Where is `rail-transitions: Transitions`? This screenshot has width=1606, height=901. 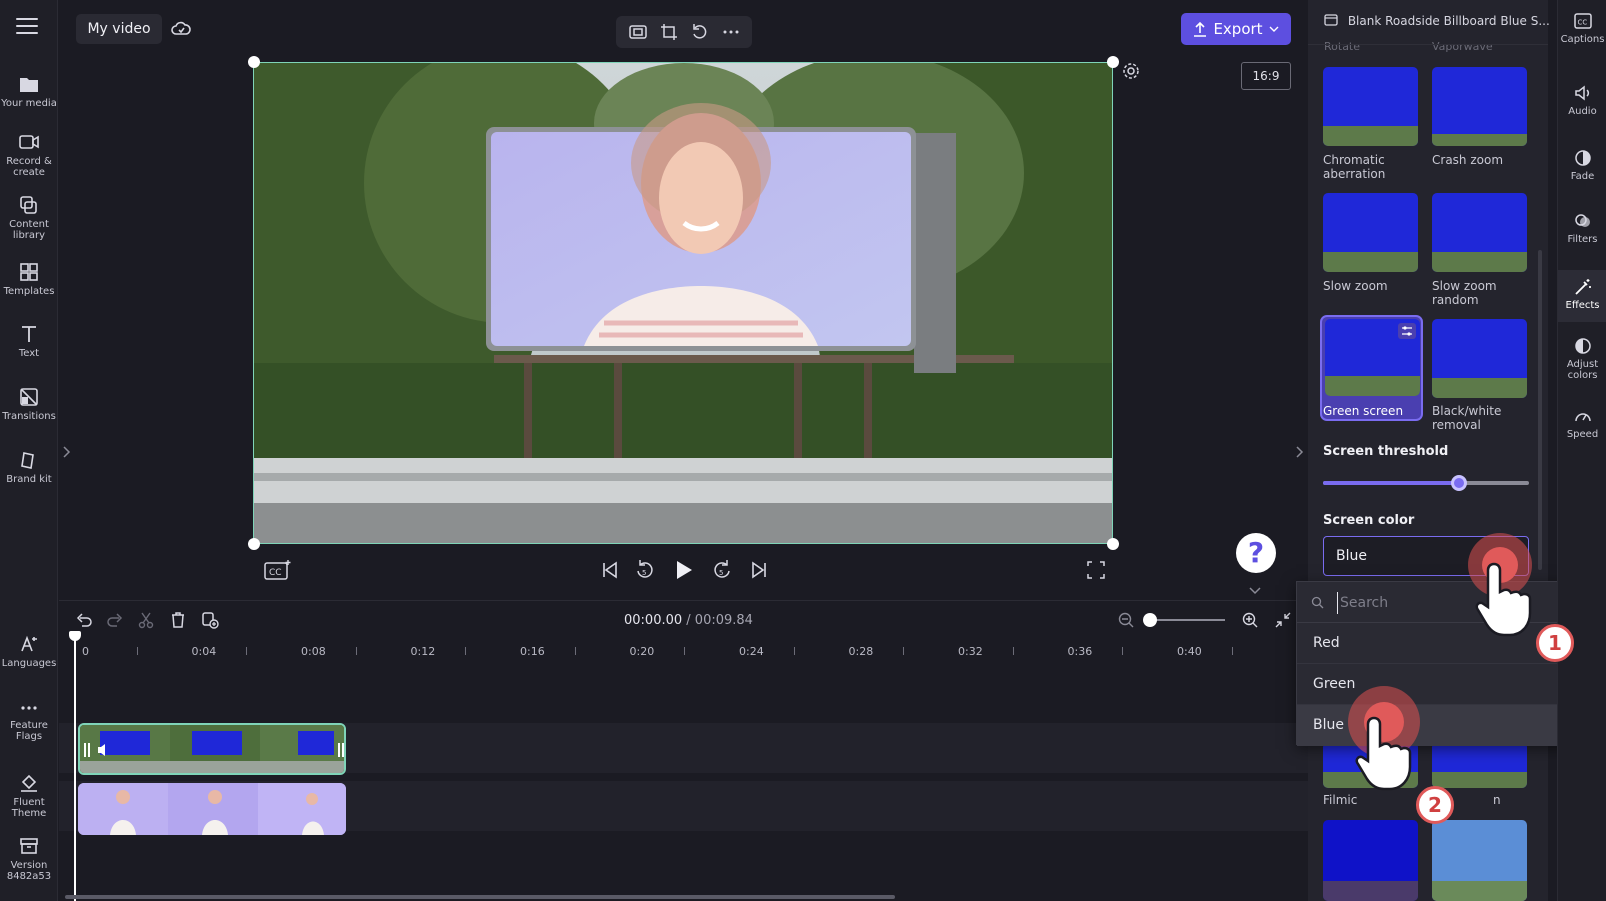 rail-transitions: Transitions is located at coordinates (29, 404).